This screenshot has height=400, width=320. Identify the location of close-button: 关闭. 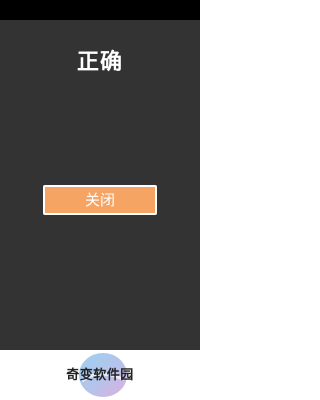
(100, 200).